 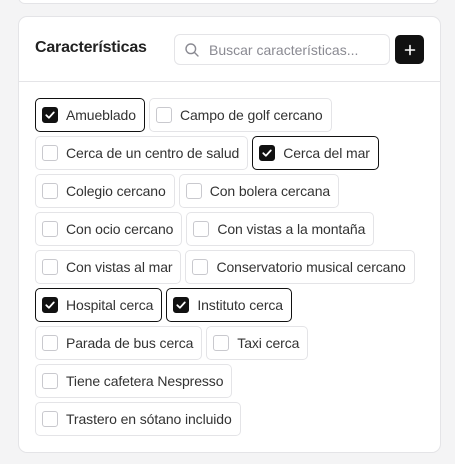 What do you see at coordinates (268, 343) in the screenshot?
I see `feature-chip-label: Taxi cerca` at bounding box center [268, 343].